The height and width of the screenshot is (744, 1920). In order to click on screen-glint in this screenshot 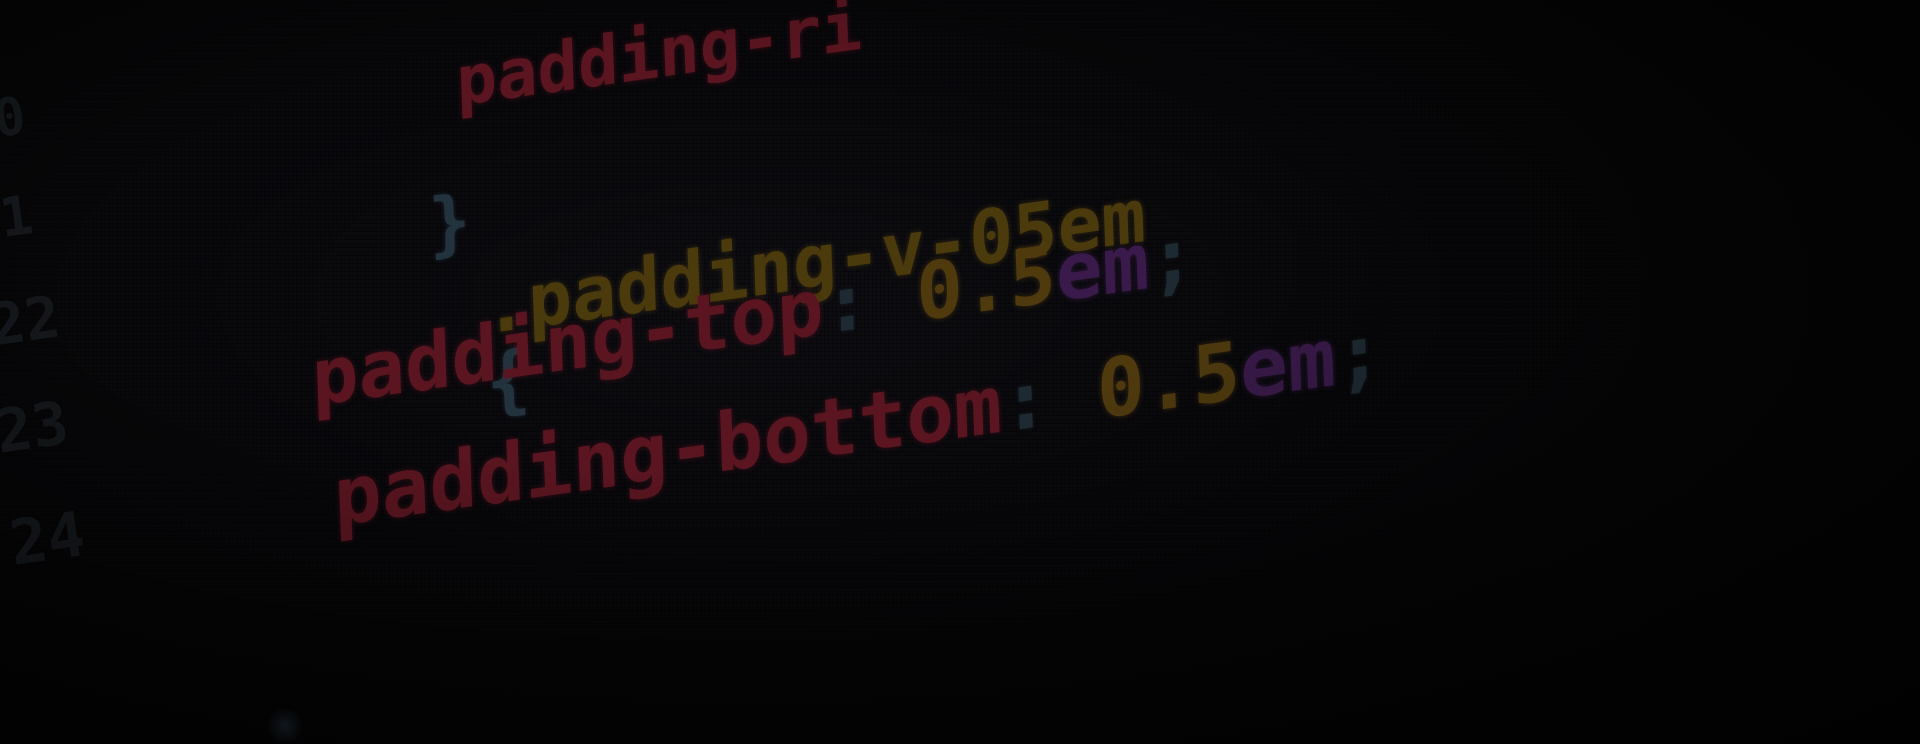, I will do `click(285, 725)`.